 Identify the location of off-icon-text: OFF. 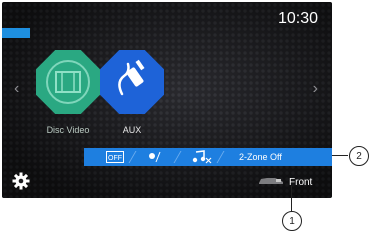
(115, 158).